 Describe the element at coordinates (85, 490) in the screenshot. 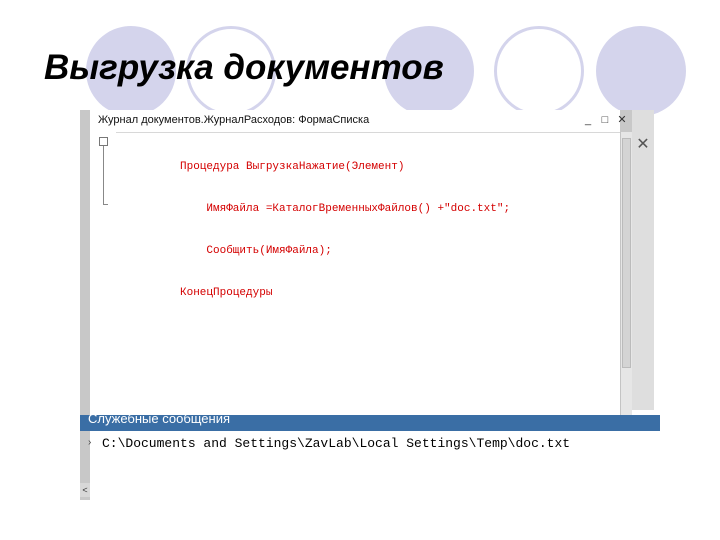

I see `scroll-left-icon: <` at that location.